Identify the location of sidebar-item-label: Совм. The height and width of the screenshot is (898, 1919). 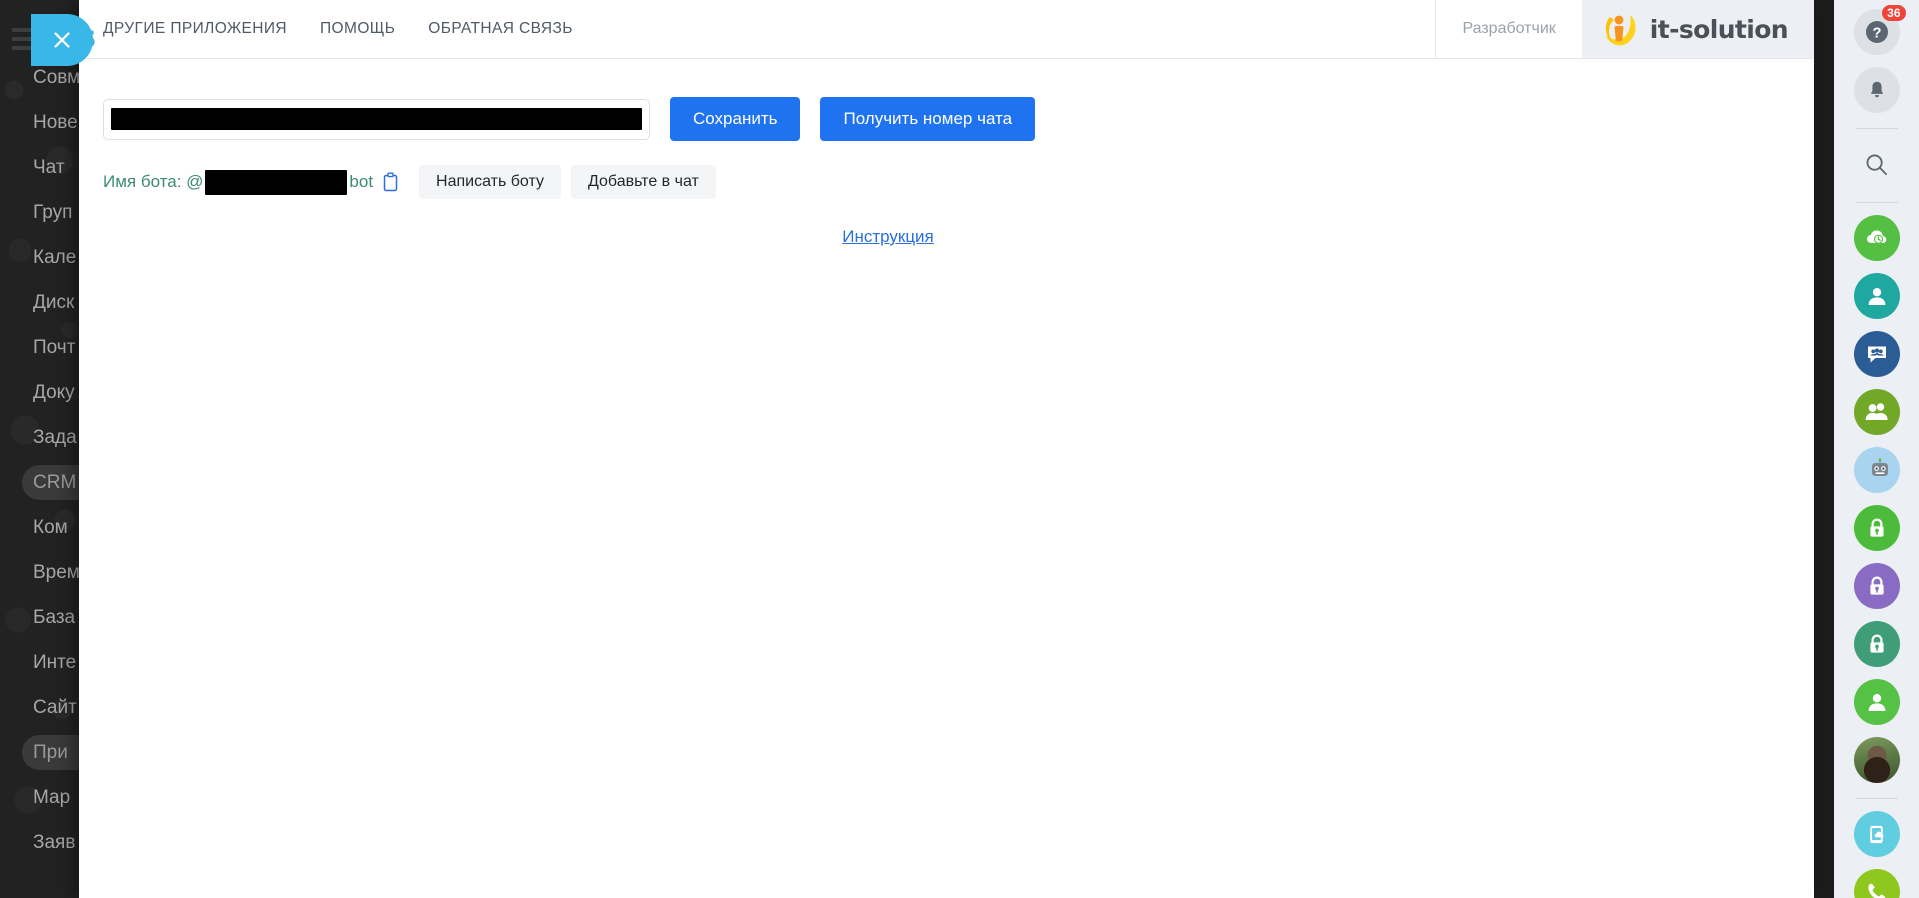
(57, 77).